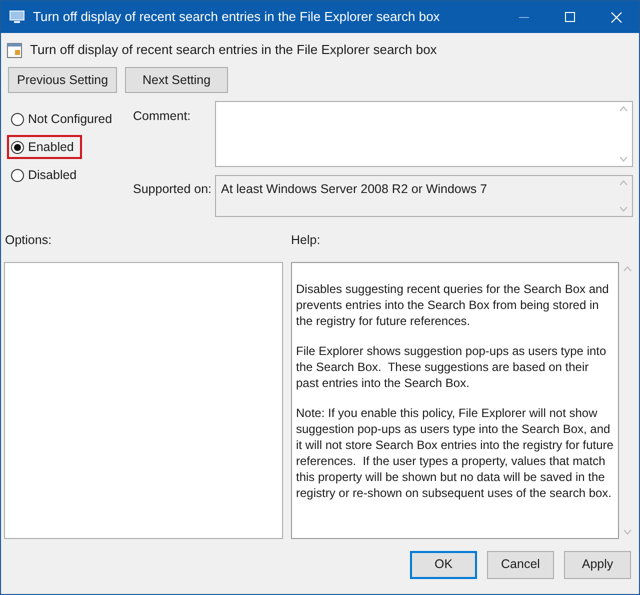 The height and width of the screenshot is (595, 640). What do you see at coordinates (305, 240) in the screenshot?
I see `help-label: Help:` at bounding box center [305, 240].